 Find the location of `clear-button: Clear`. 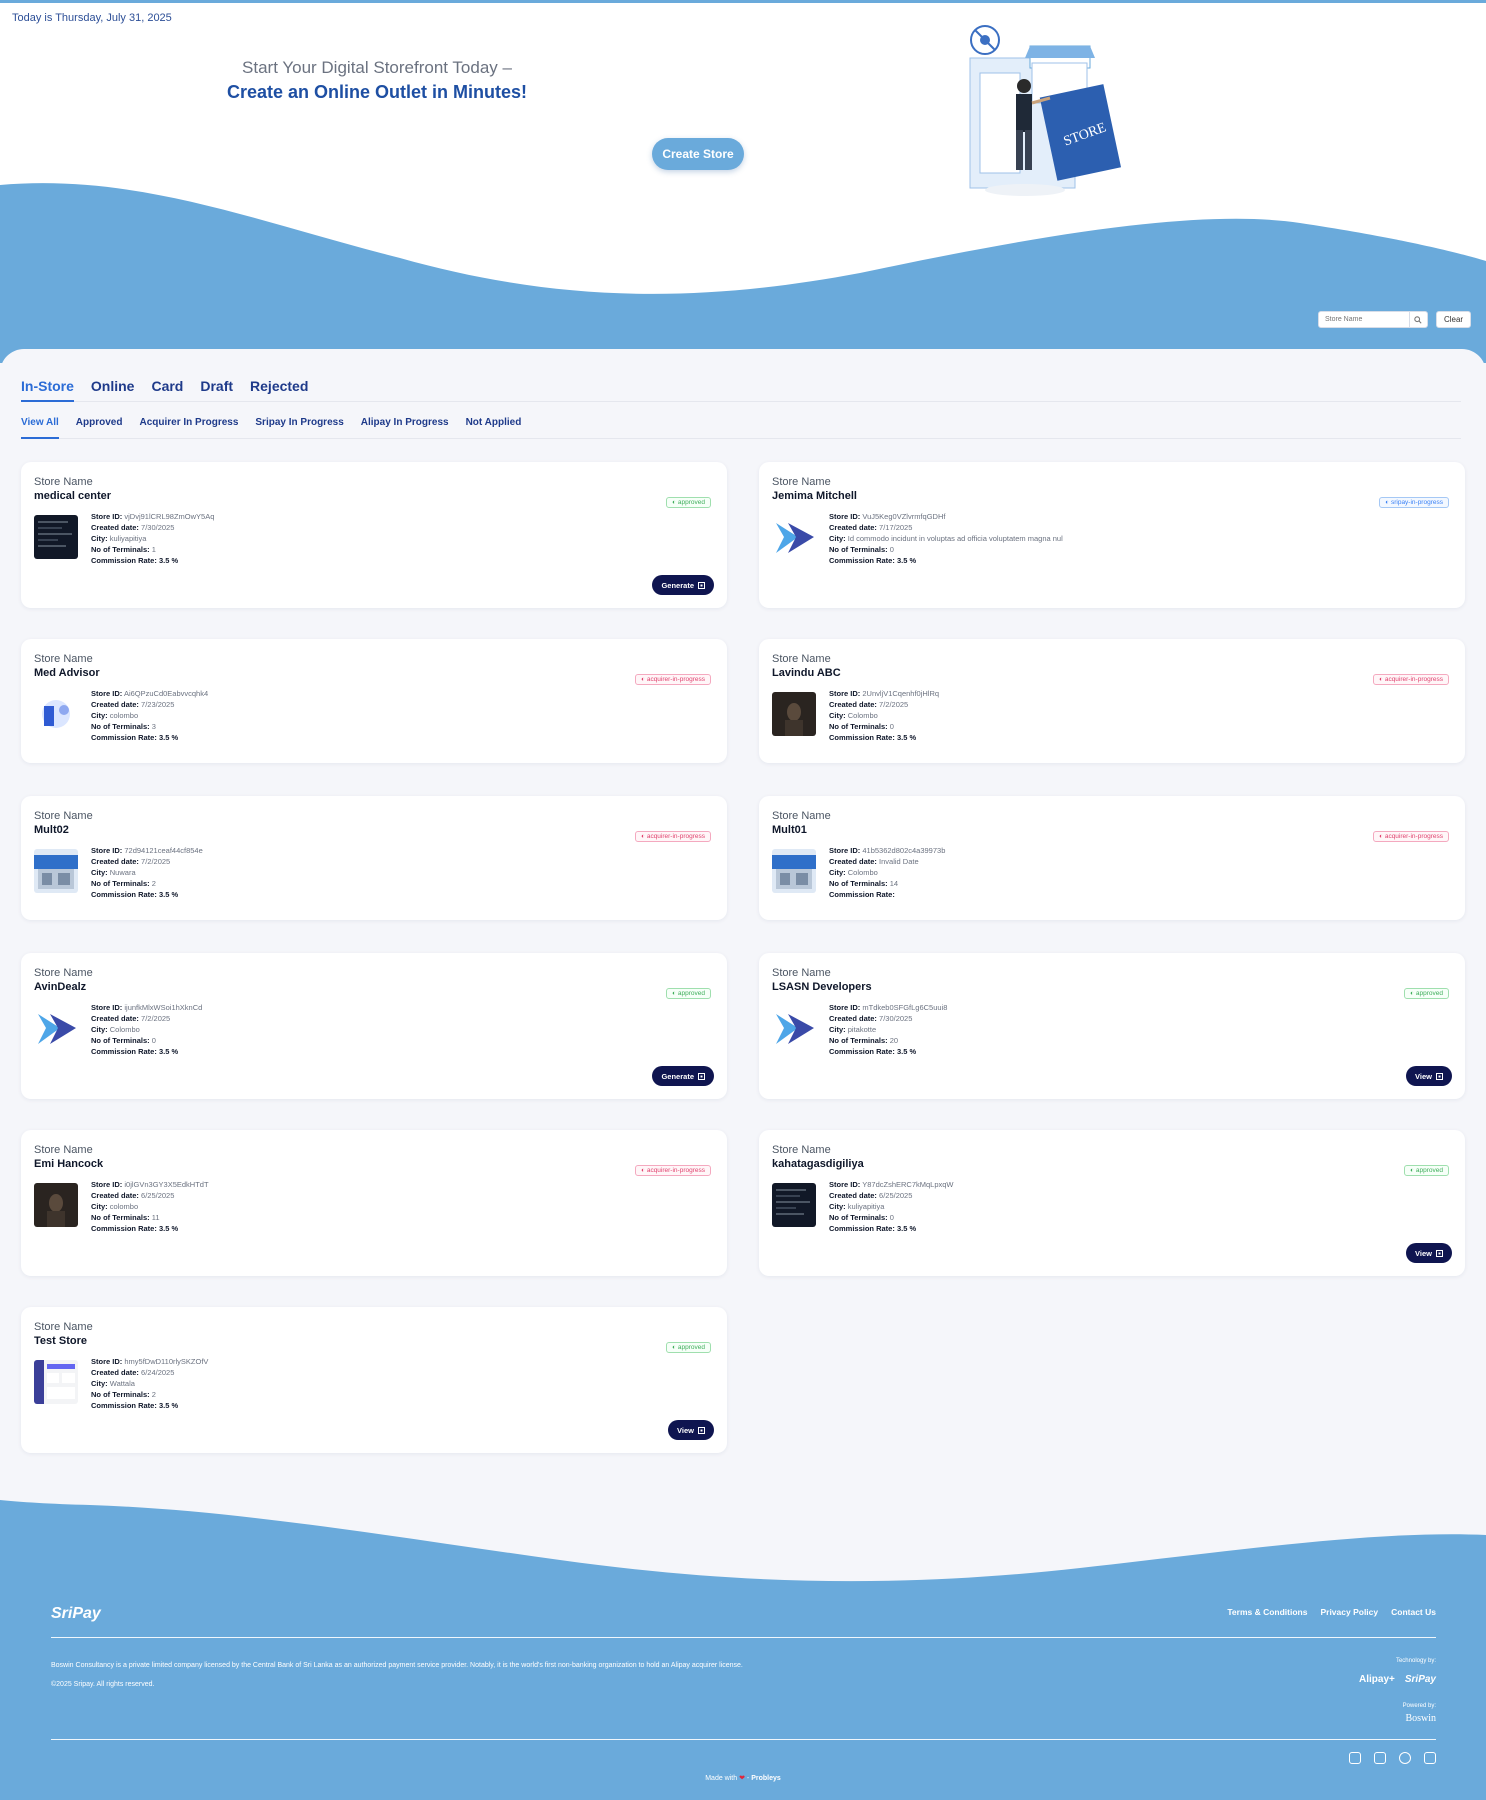

clear-button: Clear is located at coordinates (1453, 319).